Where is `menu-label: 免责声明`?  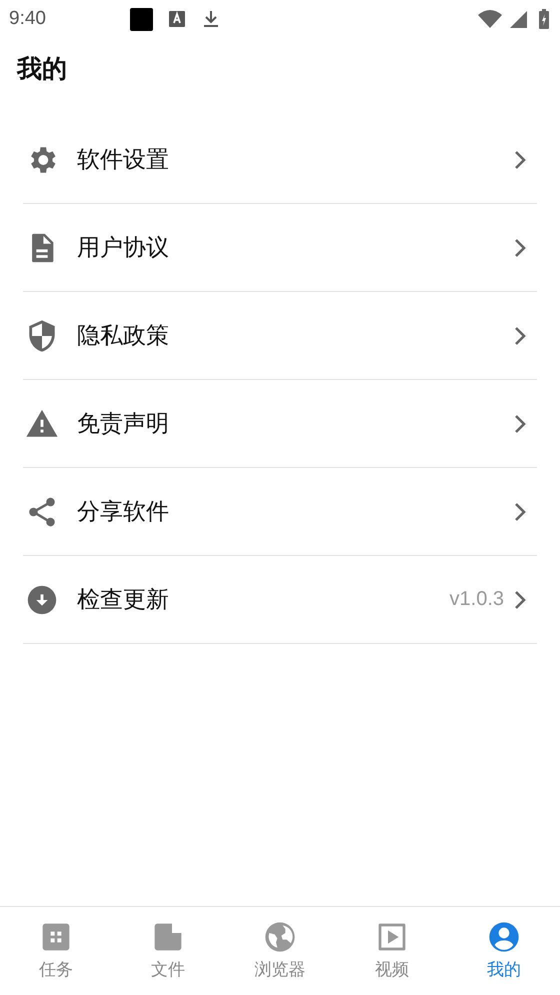 menu-label: 免责声明 is located at coordinates (123, 424).